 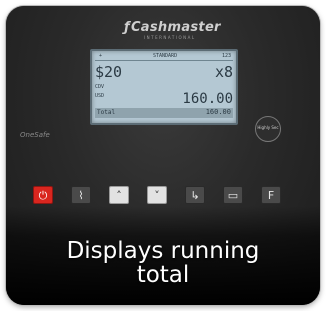 I want to click on drawer-icon: ⌇, so click(x=81, y=195).